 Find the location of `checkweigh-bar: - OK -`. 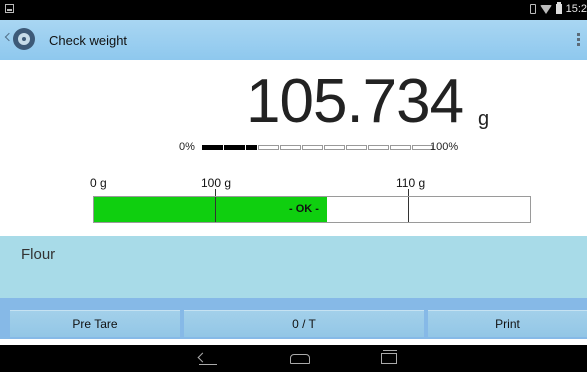

checkweigh-bar: - OK - is located at coordinates (312, 209).